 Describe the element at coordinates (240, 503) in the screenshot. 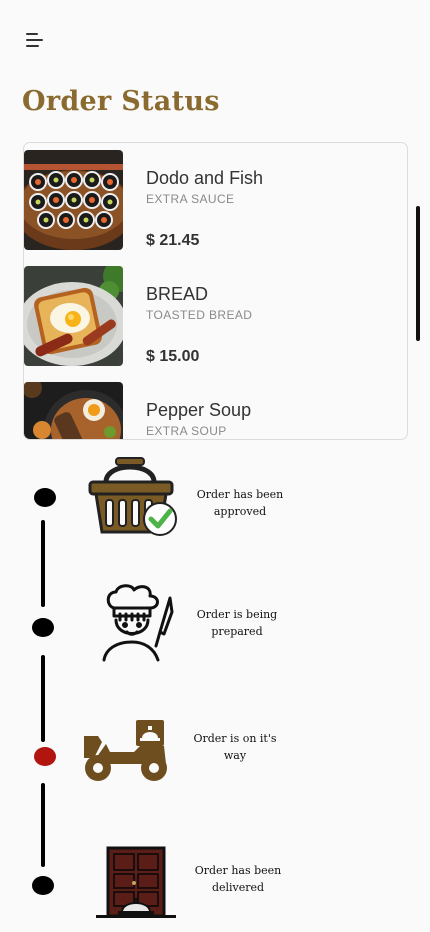

I see `step-label: Order has been approved` at that location.